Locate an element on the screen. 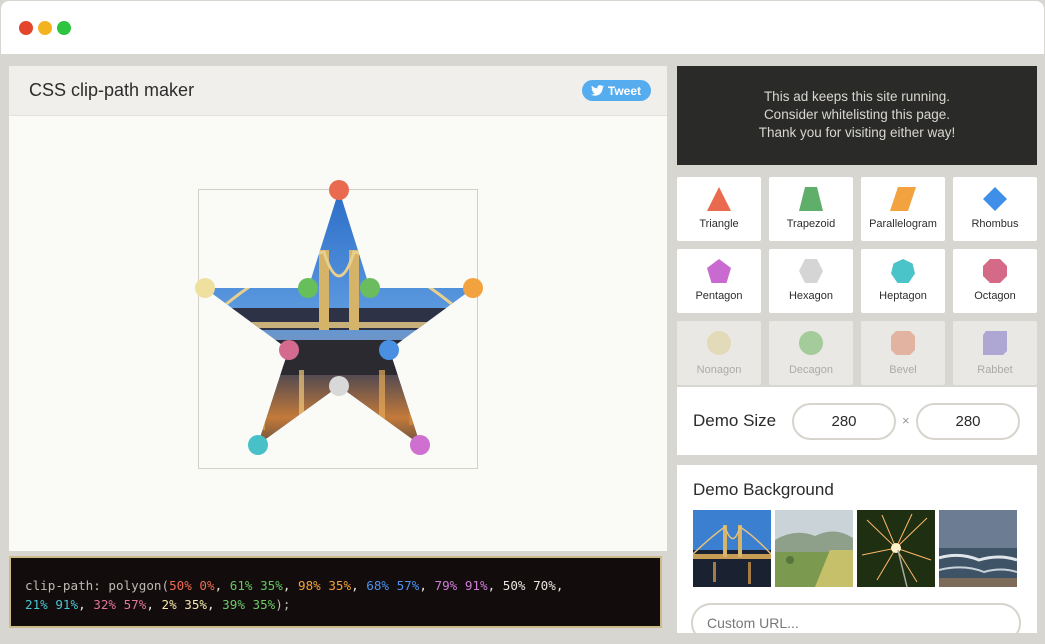  tweet-button: Tweet is located at coordinates (616, 90).